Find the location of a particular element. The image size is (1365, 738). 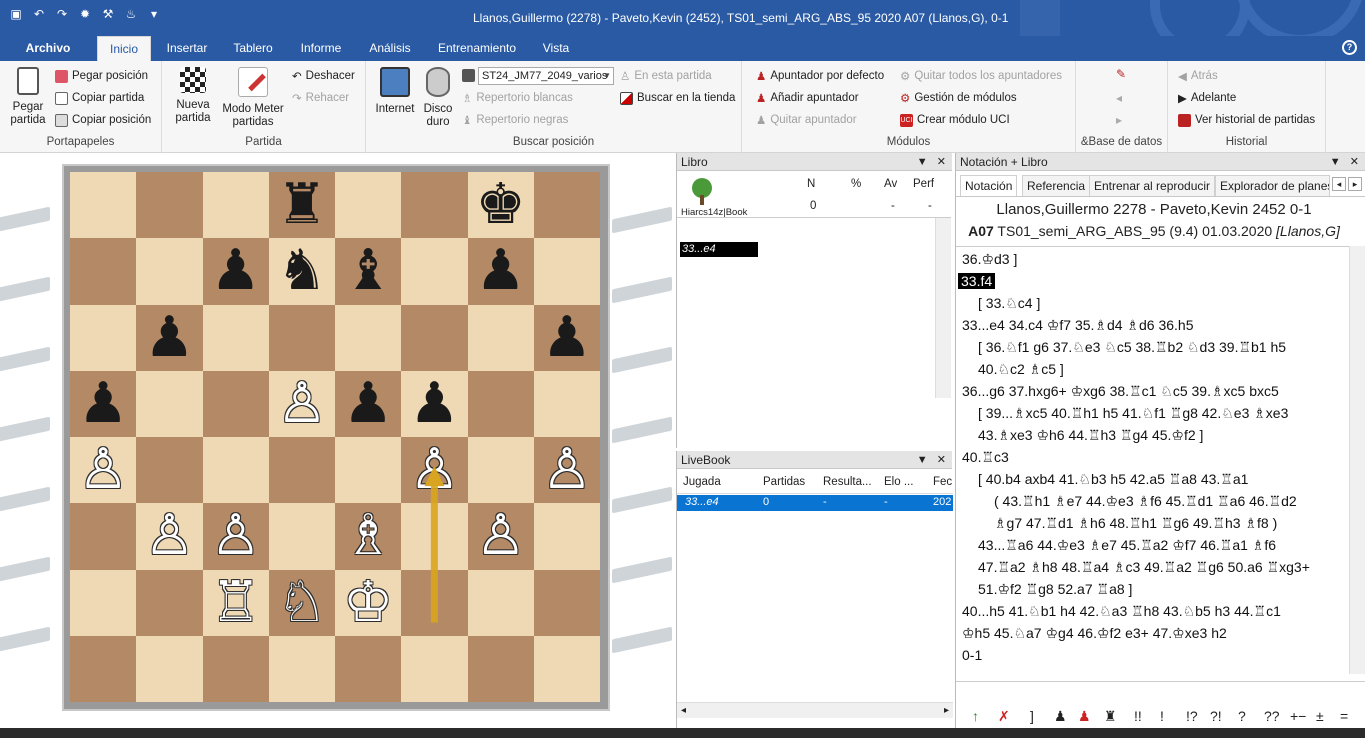

book-move-entry: 33...e4 is located at coordinates (719, 249).